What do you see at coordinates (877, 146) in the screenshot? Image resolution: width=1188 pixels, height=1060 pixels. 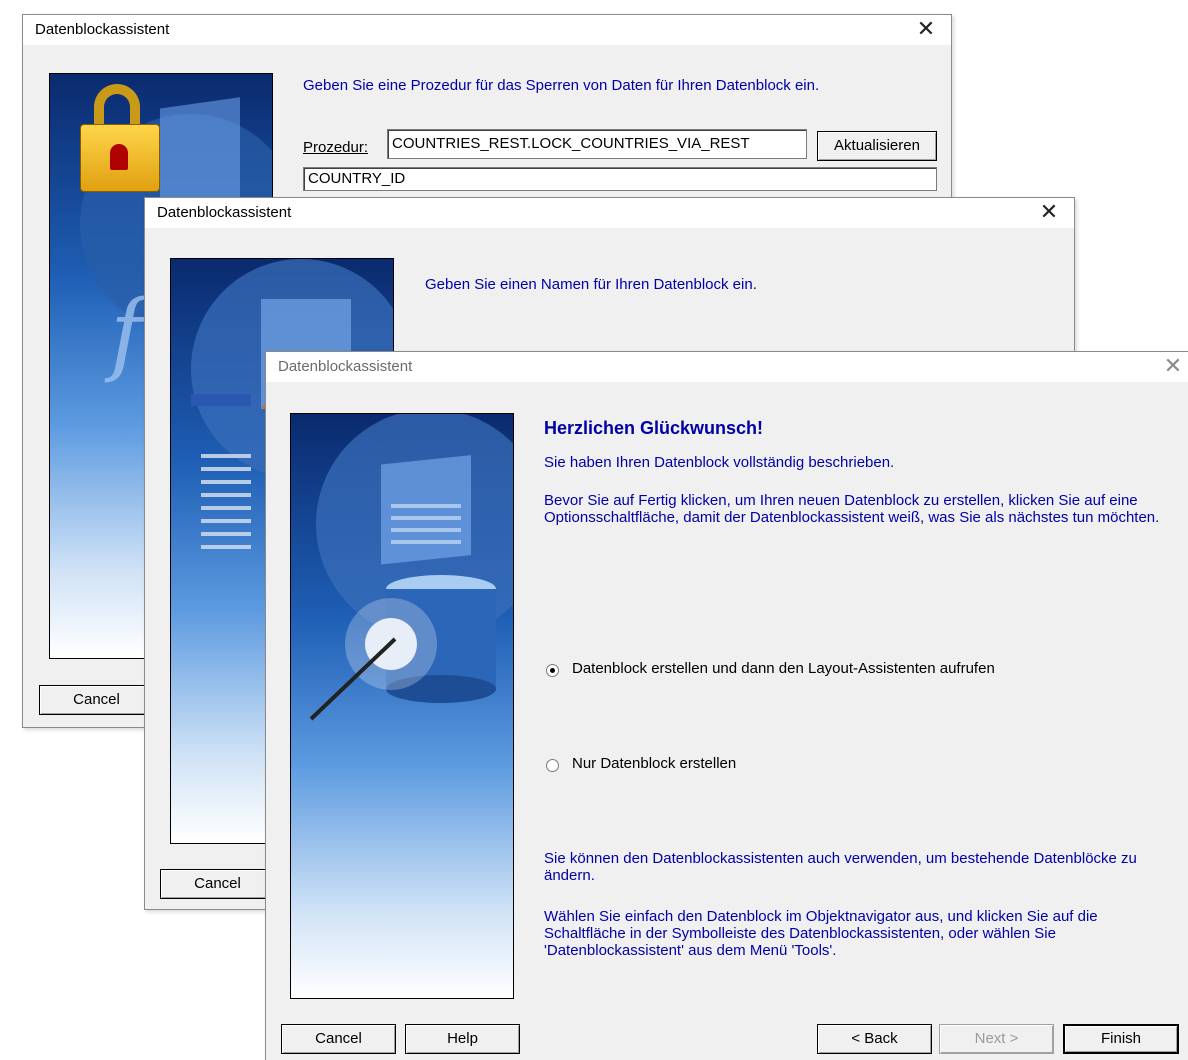 I see `refresh-button: Aktualisieren` at bounding box center [877, 146].